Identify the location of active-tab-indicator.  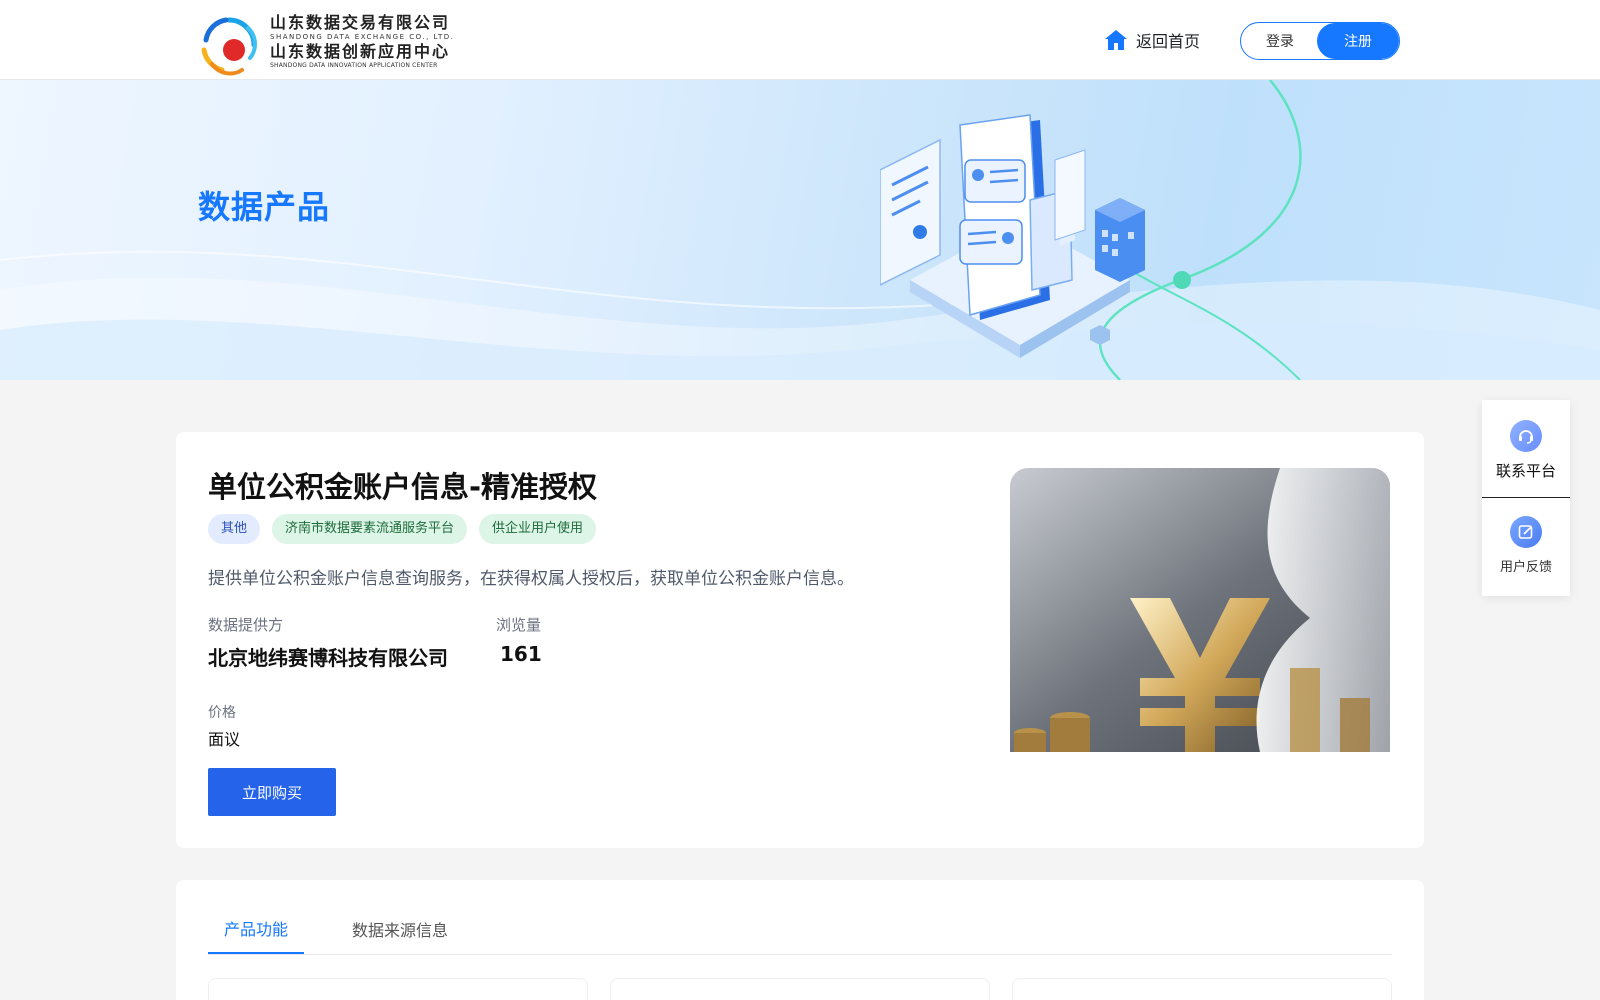
(256, 953).